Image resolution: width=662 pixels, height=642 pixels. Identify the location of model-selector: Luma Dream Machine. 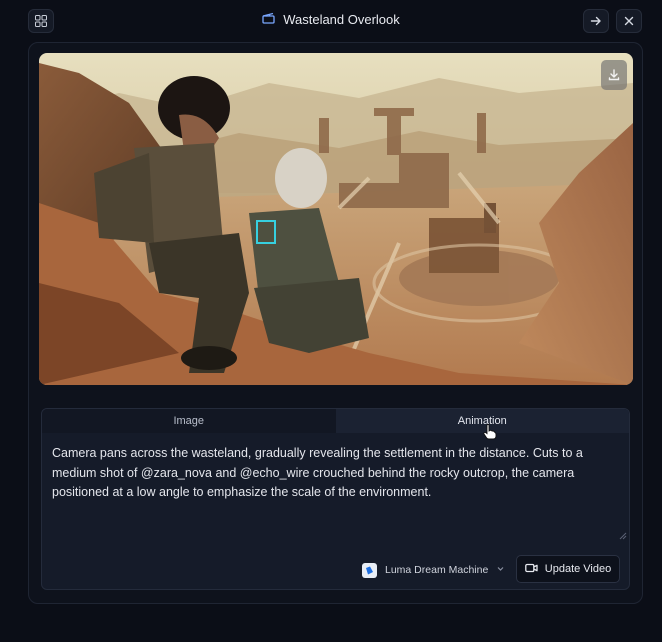
(433, 570).